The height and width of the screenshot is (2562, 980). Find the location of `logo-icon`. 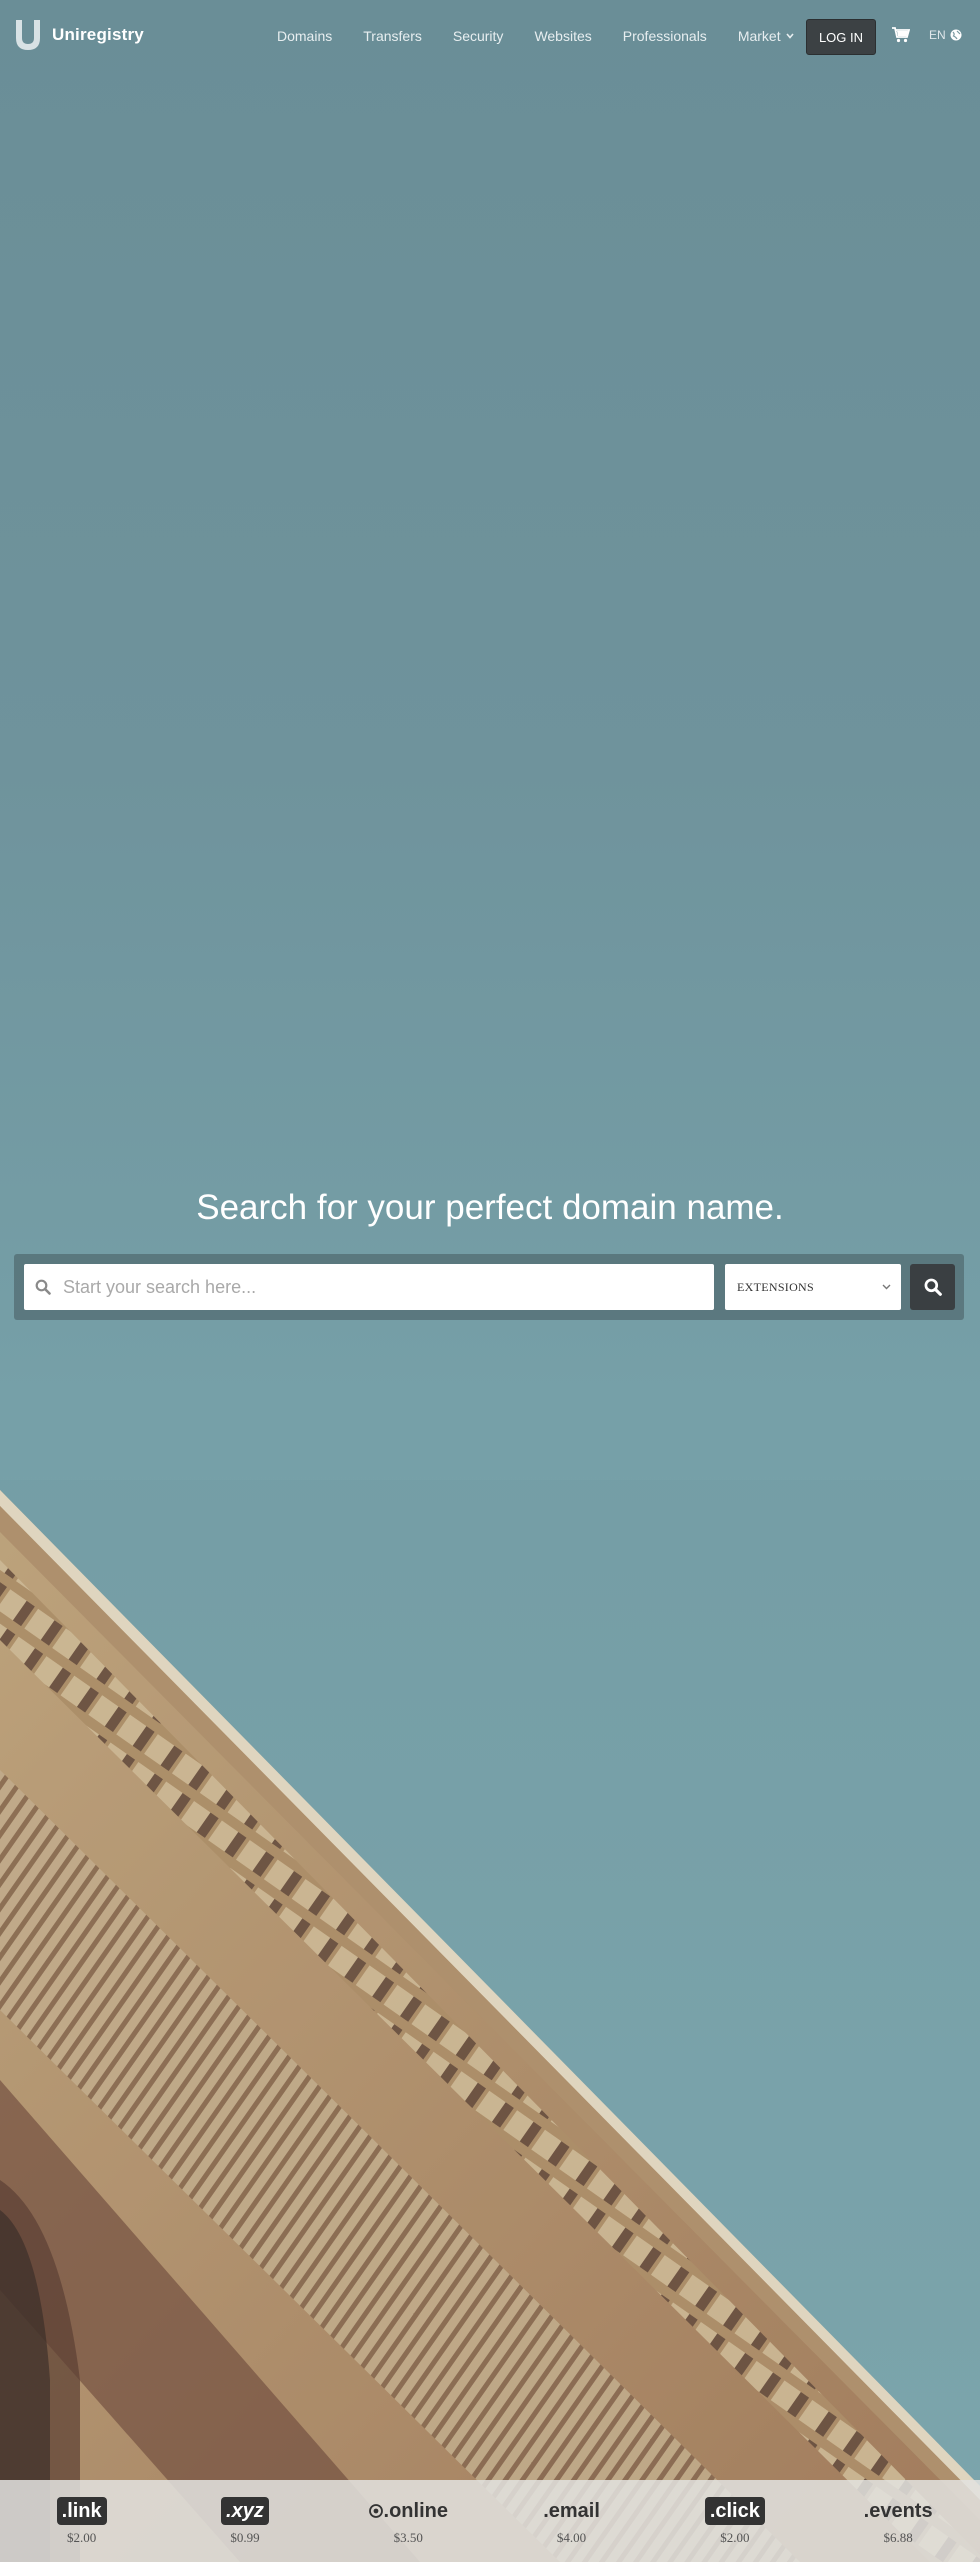

logo-icon is located at coordinates (28, 35).